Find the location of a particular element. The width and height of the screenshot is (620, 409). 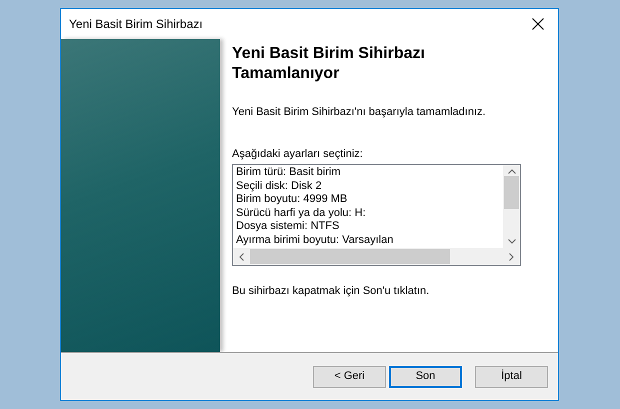

settings-list: Birim türü: Basit birim Seçili disk: Disk 2 Birim boyutu: 4999 MB Sürücü harfi ya da yolu: H: Dosya sistemi: NTFS Ayırma birimi boyutu: Varsayılan is located at coordinates (376, 215).